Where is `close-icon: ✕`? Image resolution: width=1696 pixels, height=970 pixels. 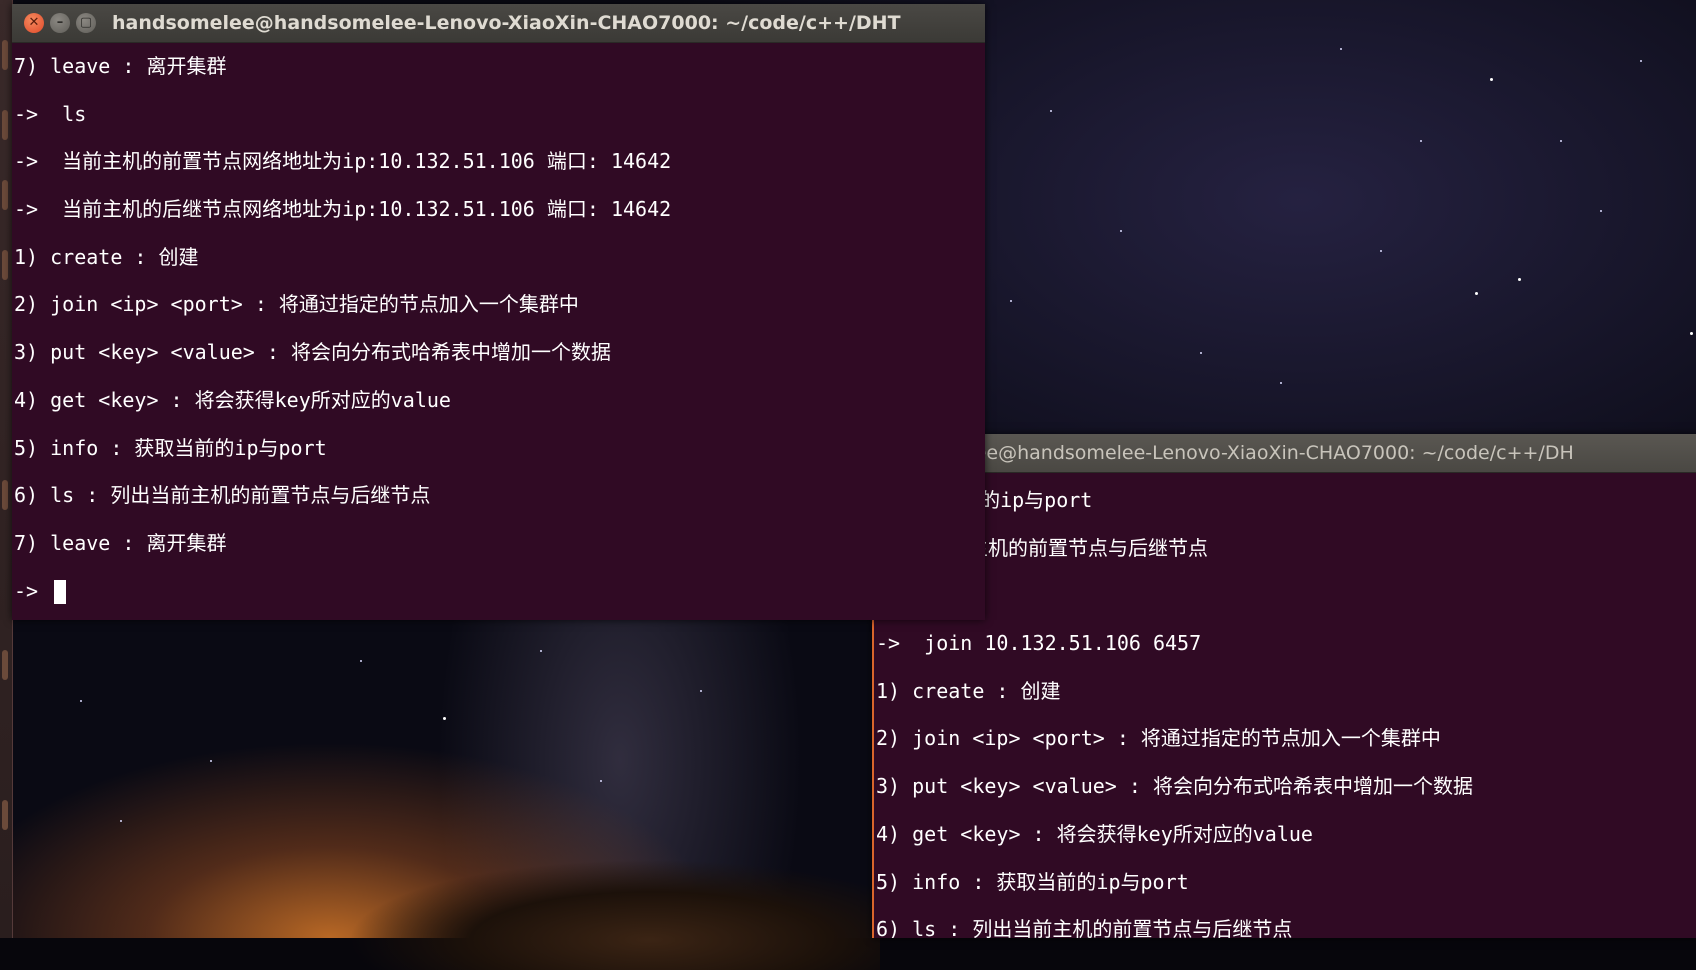 close-icon: ✕ is located at coordinates (34, 23).